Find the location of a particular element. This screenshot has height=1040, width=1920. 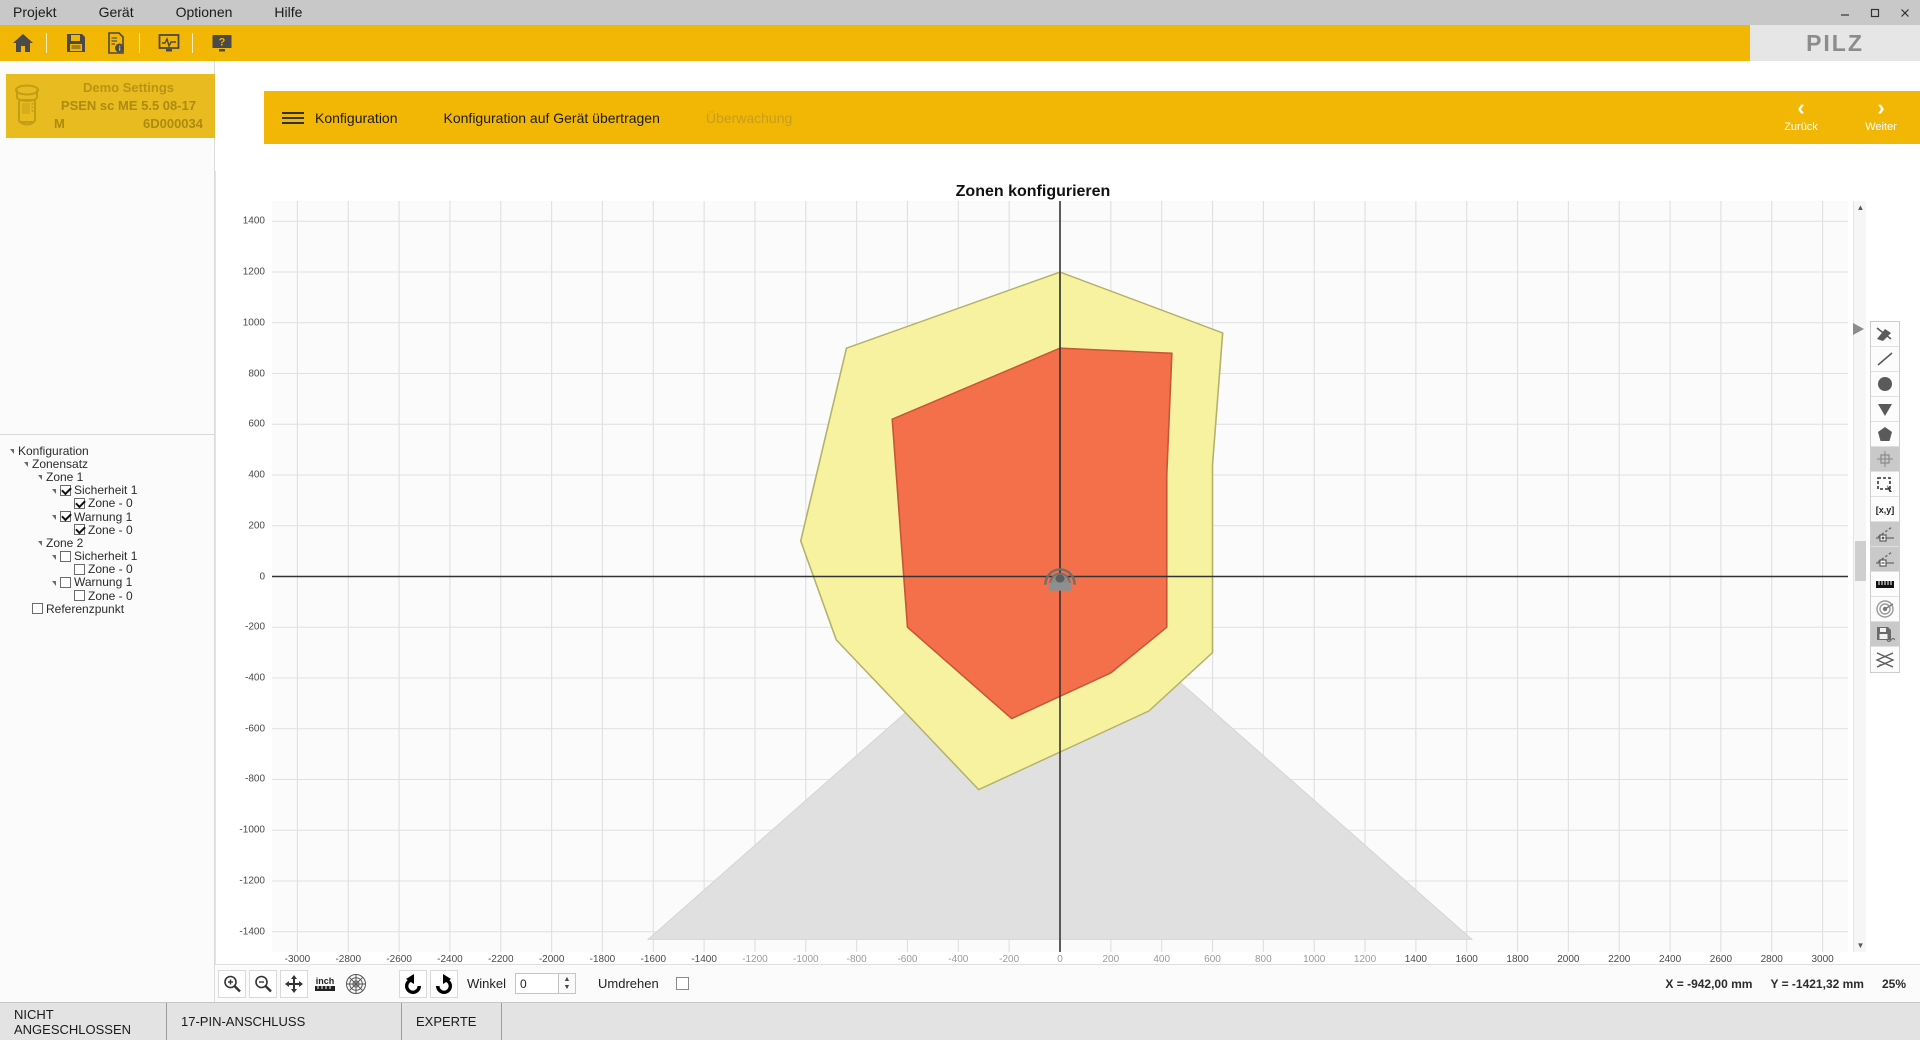

tree-node: Zone 2 is located at coordinates (107, 543).